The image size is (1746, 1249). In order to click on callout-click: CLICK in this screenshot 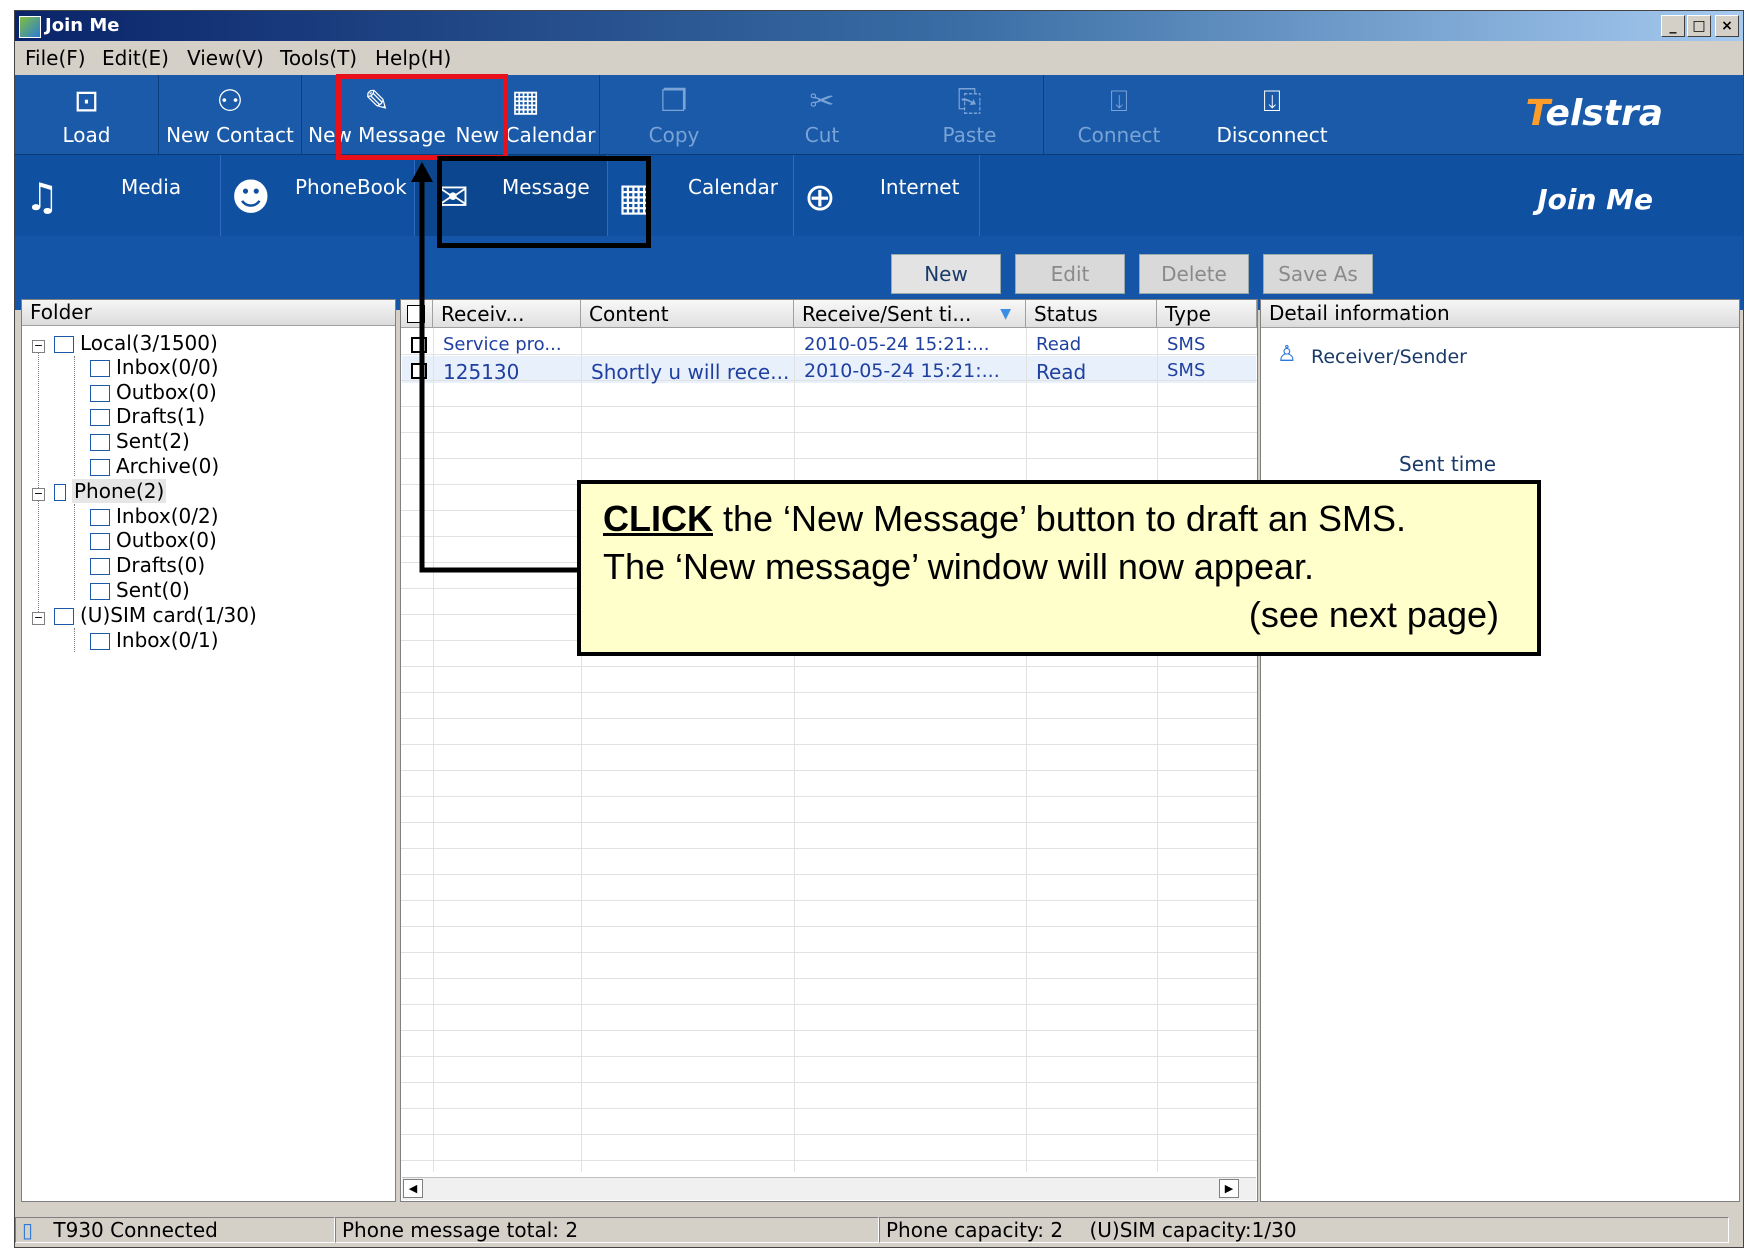, I will do `click(658, 518)`.